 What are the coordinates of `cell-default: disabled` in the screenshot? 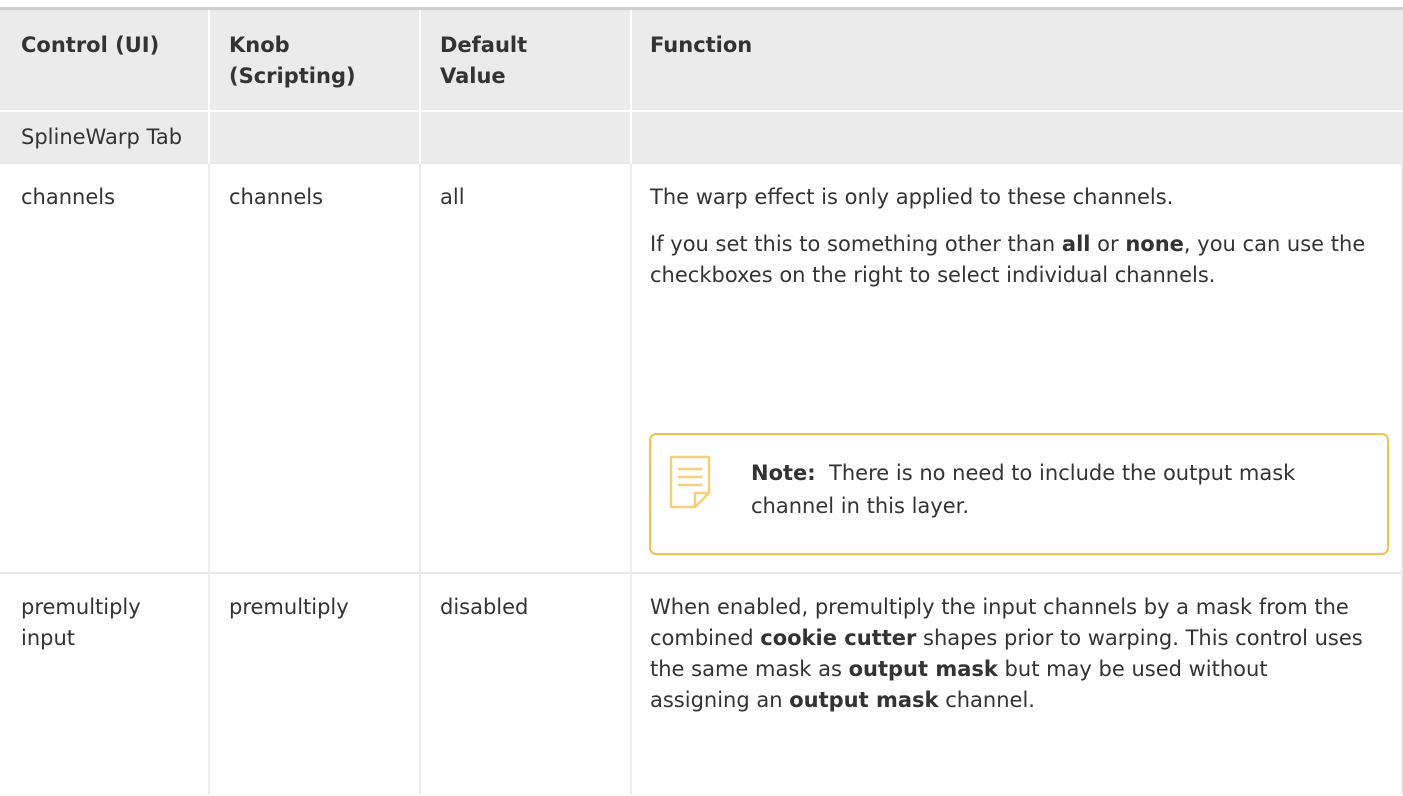 It's located at (484, 607).